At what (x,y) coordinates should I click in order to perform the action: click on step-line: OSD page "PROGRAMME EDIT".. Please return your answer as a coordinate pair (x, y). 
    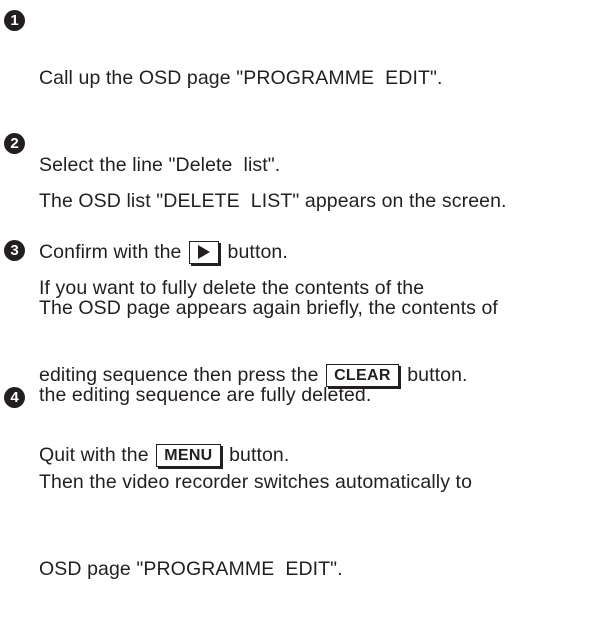
    Looking at the image, I should click on (191, 569).